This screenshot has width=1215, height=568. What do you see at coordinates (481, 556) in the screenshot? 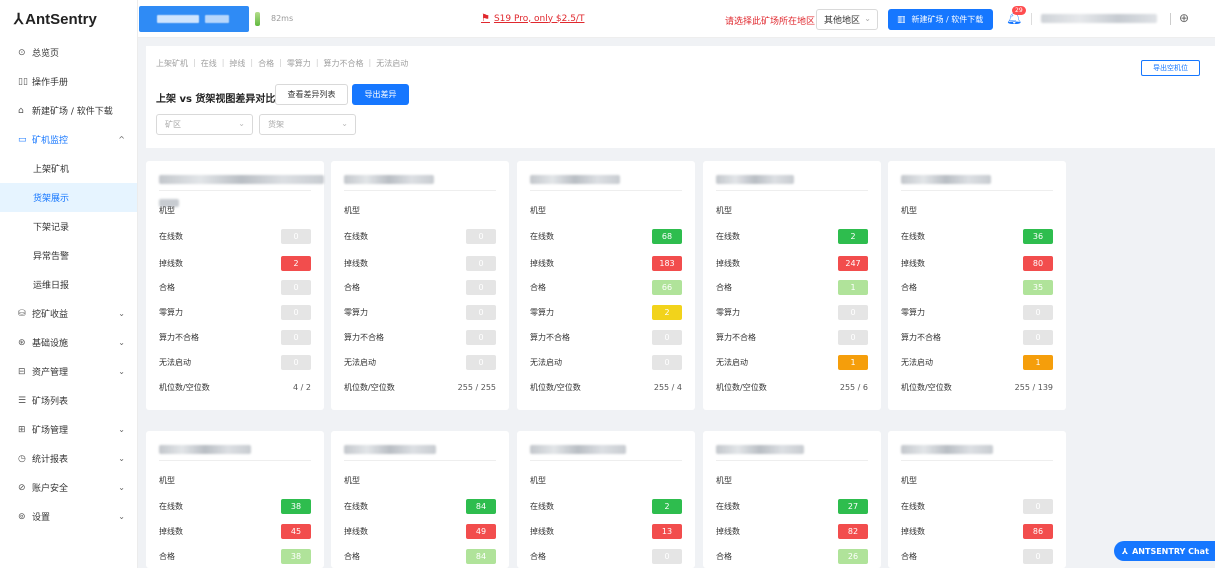
I see `qualified-count: 84` at bounding box center [481, 556].